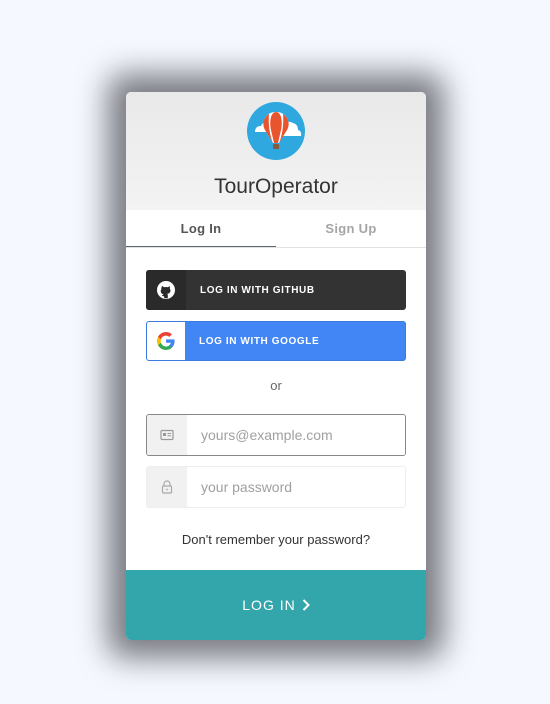 This screenshot has height=704, width=550. I want to click on email-field, so click(276, 435).